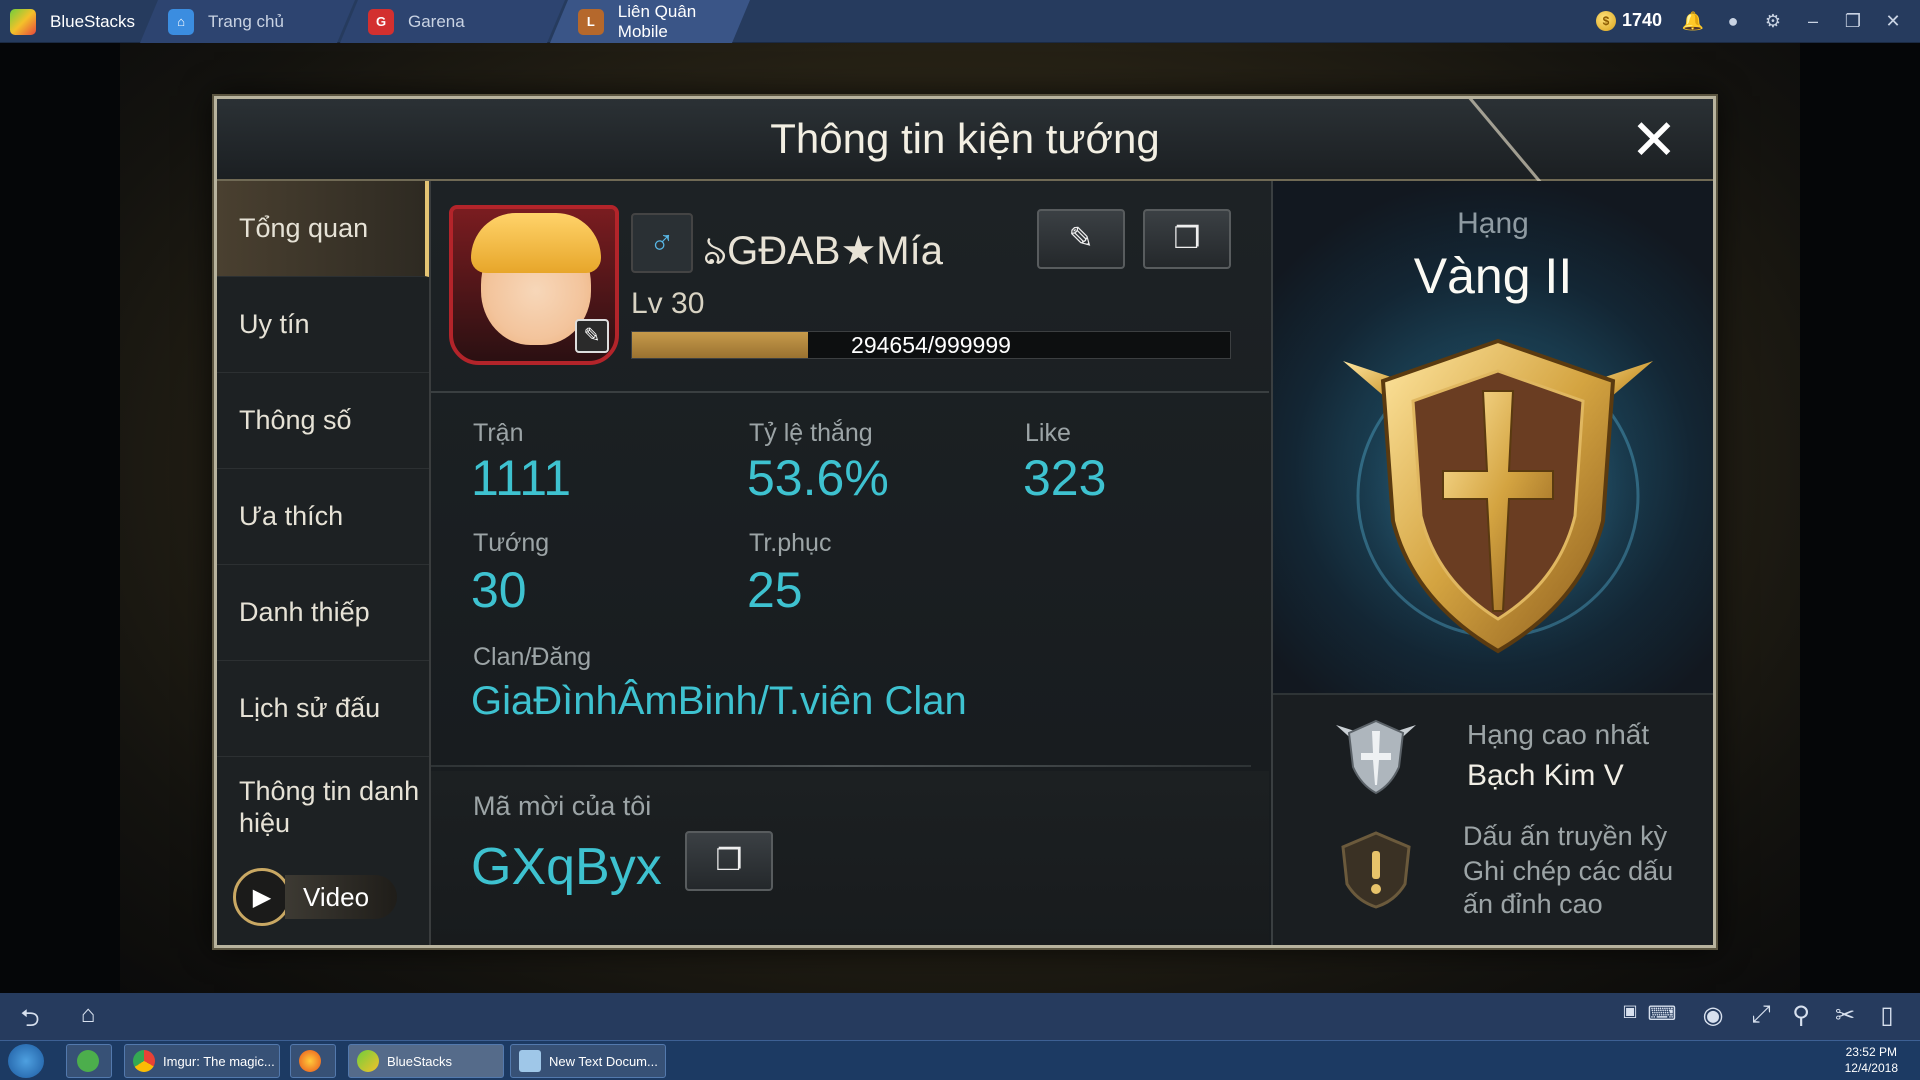  Describe the element at coordinates (591, 22) in the screenshot. I see `lien-quan-icon: L` at that location.